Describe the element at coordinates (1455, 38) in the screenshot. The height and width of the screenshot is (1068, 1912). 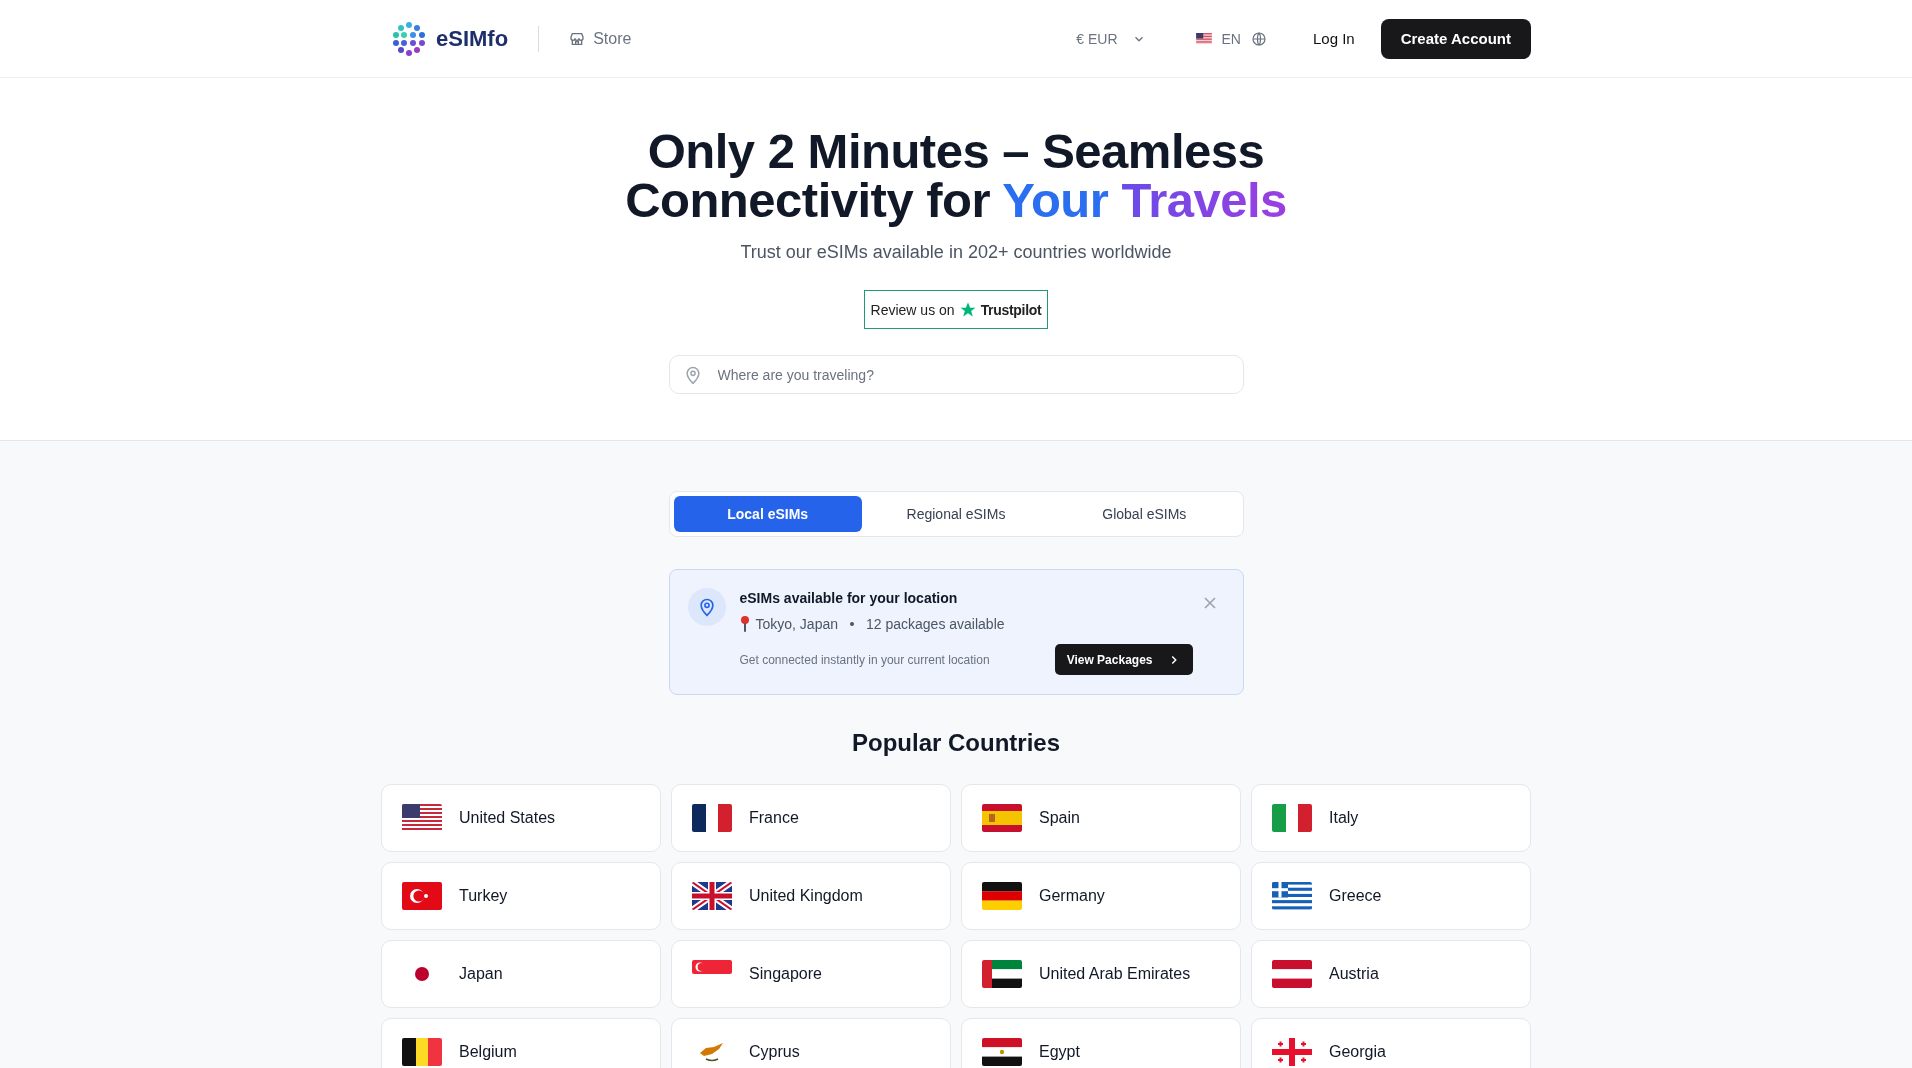
I see `create-account-button: Create Account` at that location.